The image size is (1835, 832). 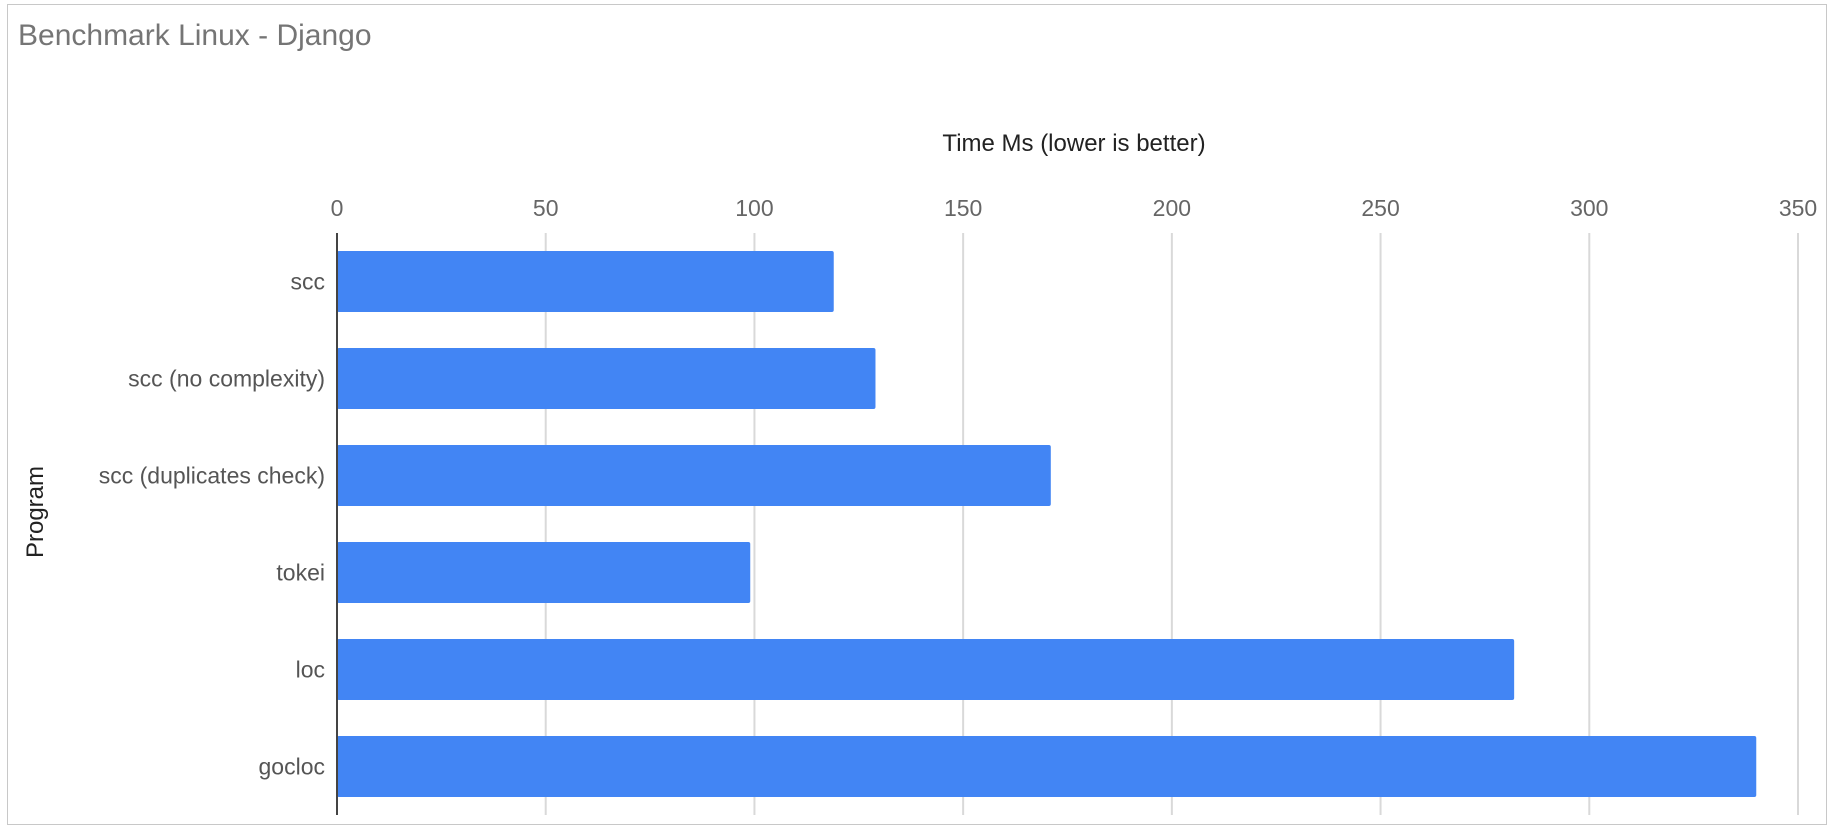 What do you see at coordinates (1073, 143) in the screenshot?
I see `x-axis-title: Time Ms (lower is better)` at bounding box center [1073, 143].